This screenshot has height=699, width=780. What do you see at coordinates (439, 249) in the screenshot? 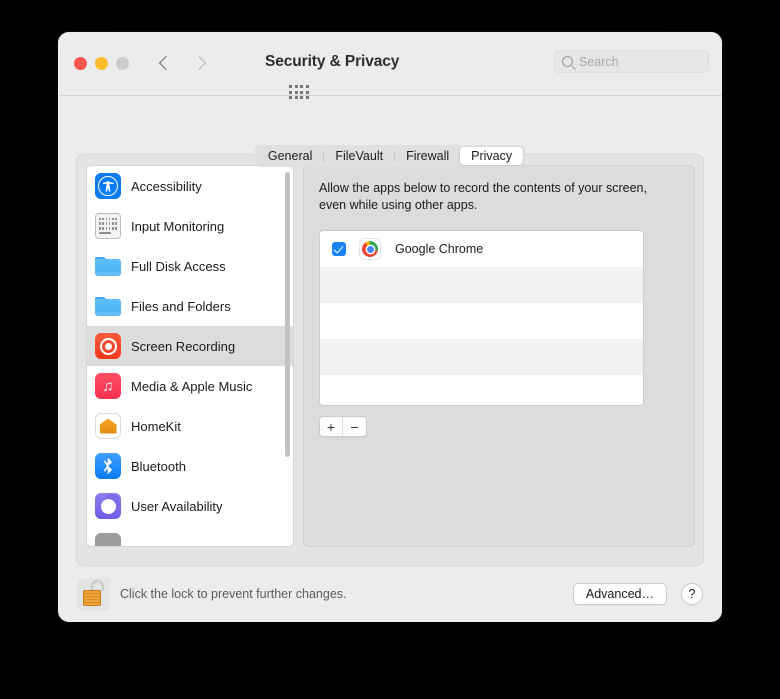
I see `app-name: Google Chrome` at bounding box center [439, 249].